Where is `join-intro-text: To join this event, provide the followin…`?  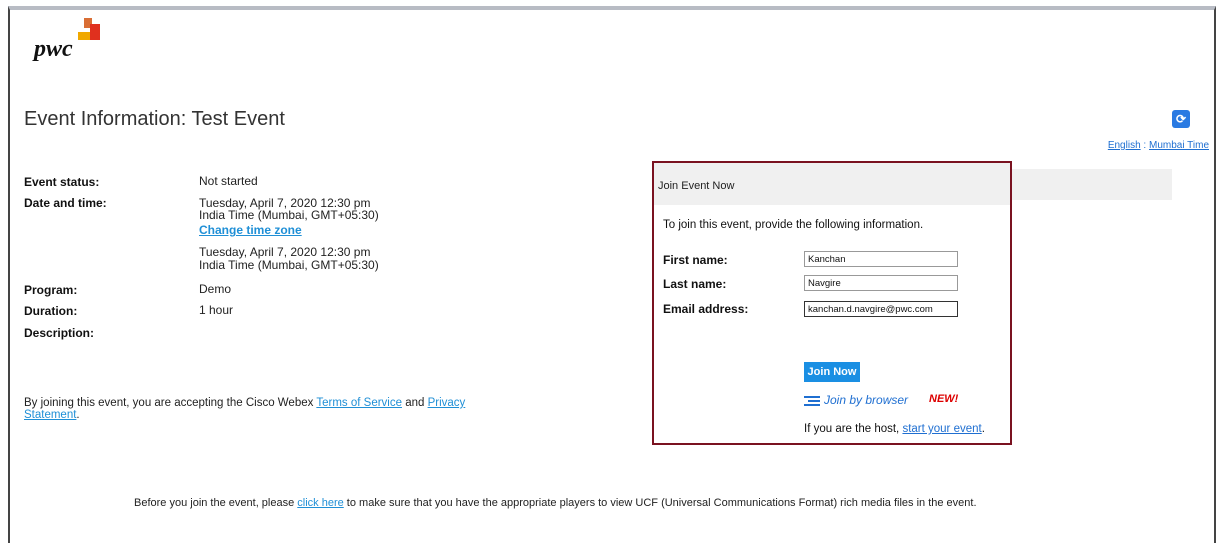 join-intro-text: To join this event, provide the followin… is located at coordinates (793, 225).